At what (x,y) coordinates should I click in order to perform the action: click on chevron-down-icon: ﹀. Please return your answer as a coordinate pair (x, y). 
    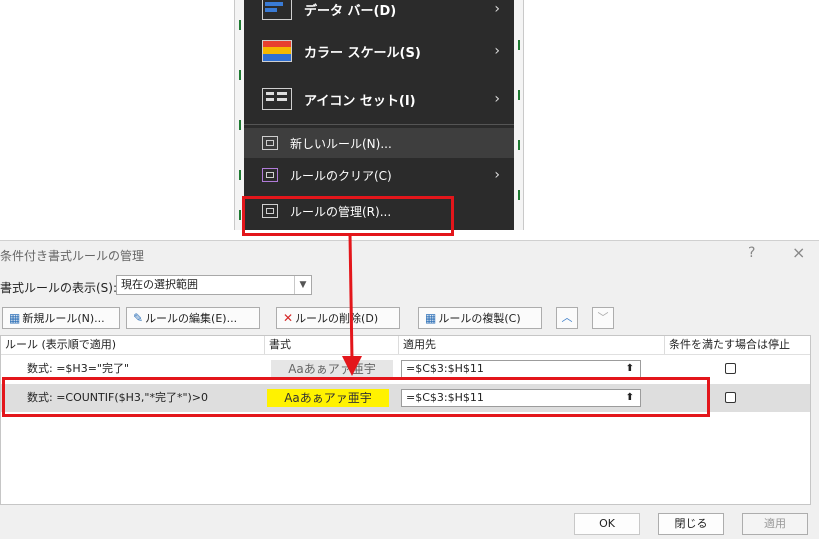
    Looking at the image, I should click on (603, 317).